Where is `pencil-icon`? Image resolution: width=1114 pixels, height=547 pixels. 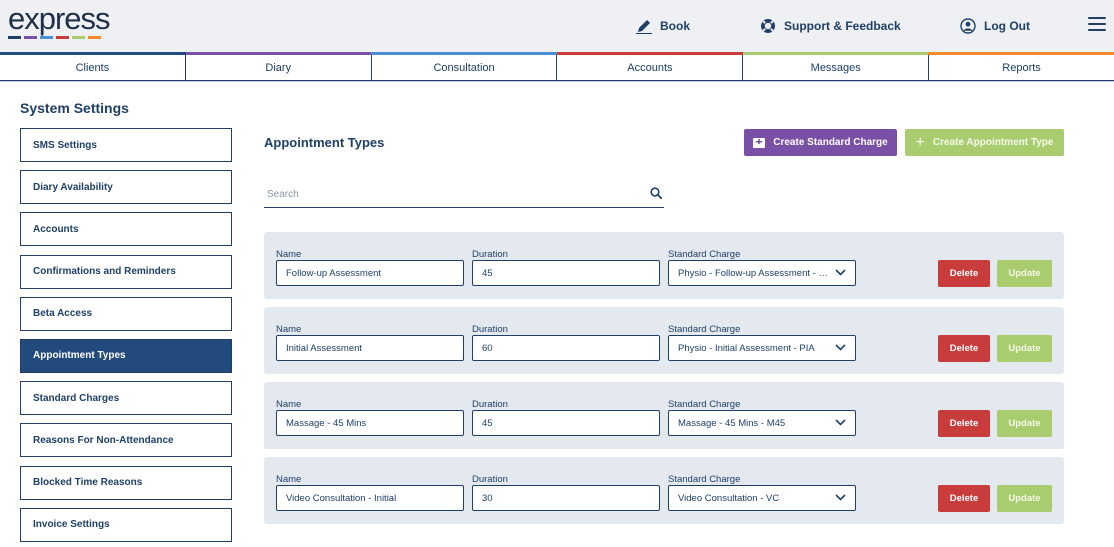
pencil-icon is located at coordinates (644, 27).